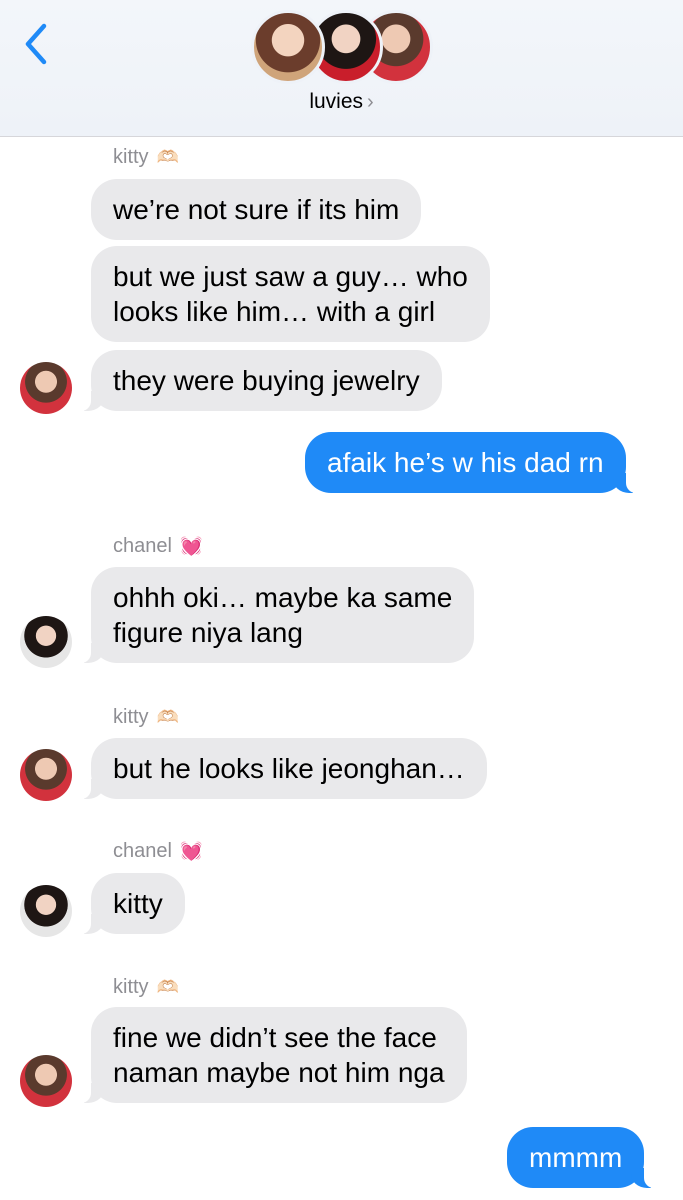 This screenshot has width=683, height=1200. I want to click on conversation-header: luvies ›, so click(341, 68).